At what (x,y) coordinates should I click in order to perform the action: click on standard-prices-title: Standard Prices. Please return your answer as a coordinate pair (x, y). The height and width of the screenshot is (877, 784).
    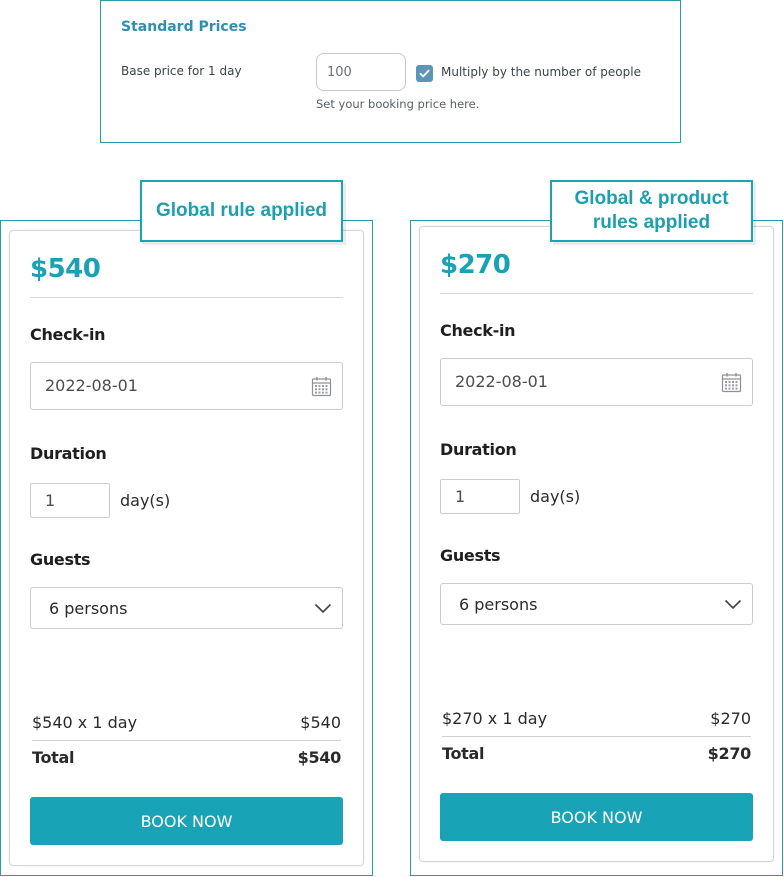
    Looking at the image, I should click on (184, 27).